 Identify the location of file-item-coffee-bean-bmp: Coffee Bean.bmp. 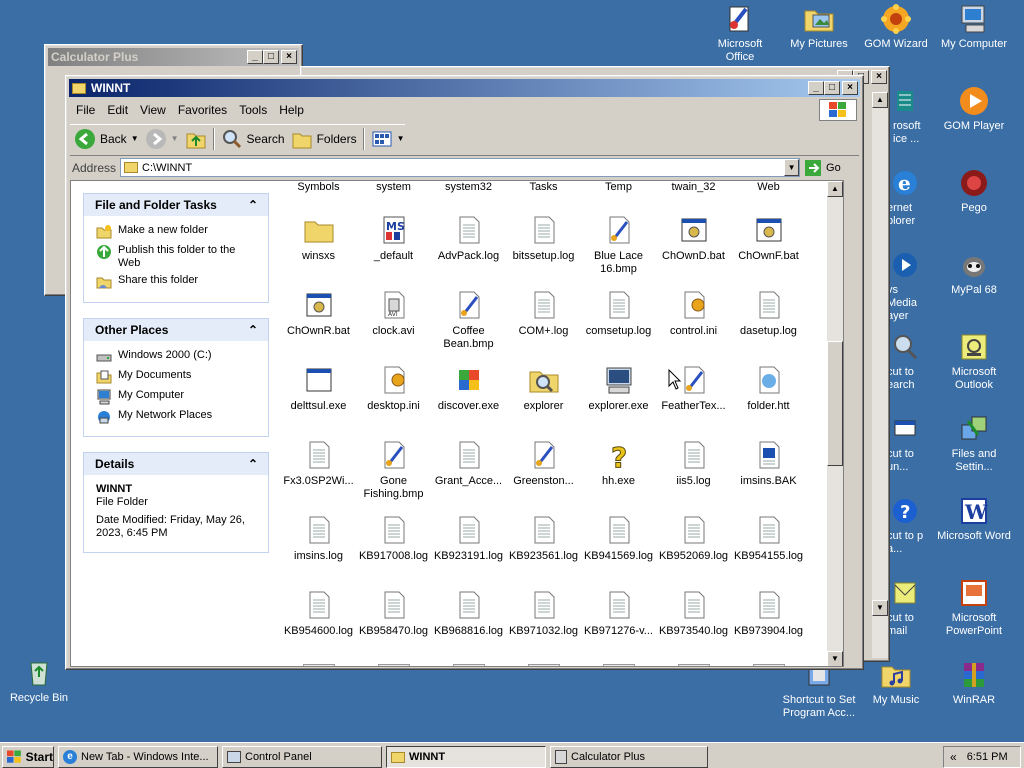
(468, 320).